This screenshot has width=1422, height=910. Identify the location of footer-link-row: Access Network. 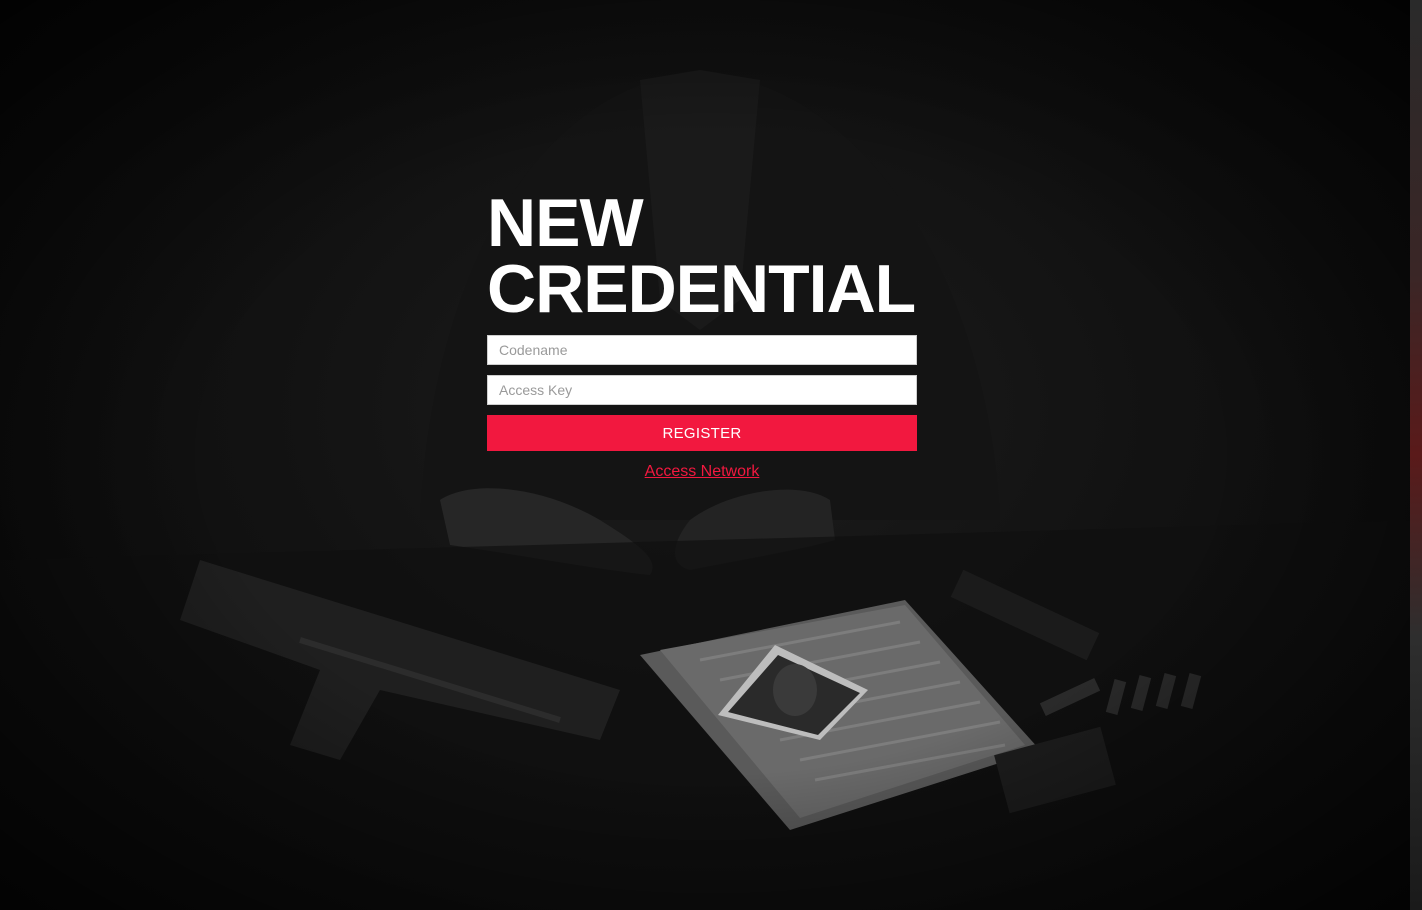
(702, 472).